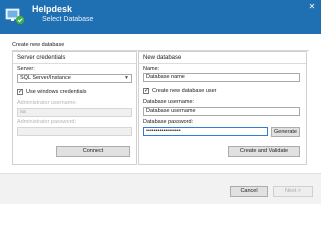  What do you see at coordinates (74, 78) in the screenshot?
I see `server-select: SQL Server/Instance ▼` at bounding box center [74, 78].